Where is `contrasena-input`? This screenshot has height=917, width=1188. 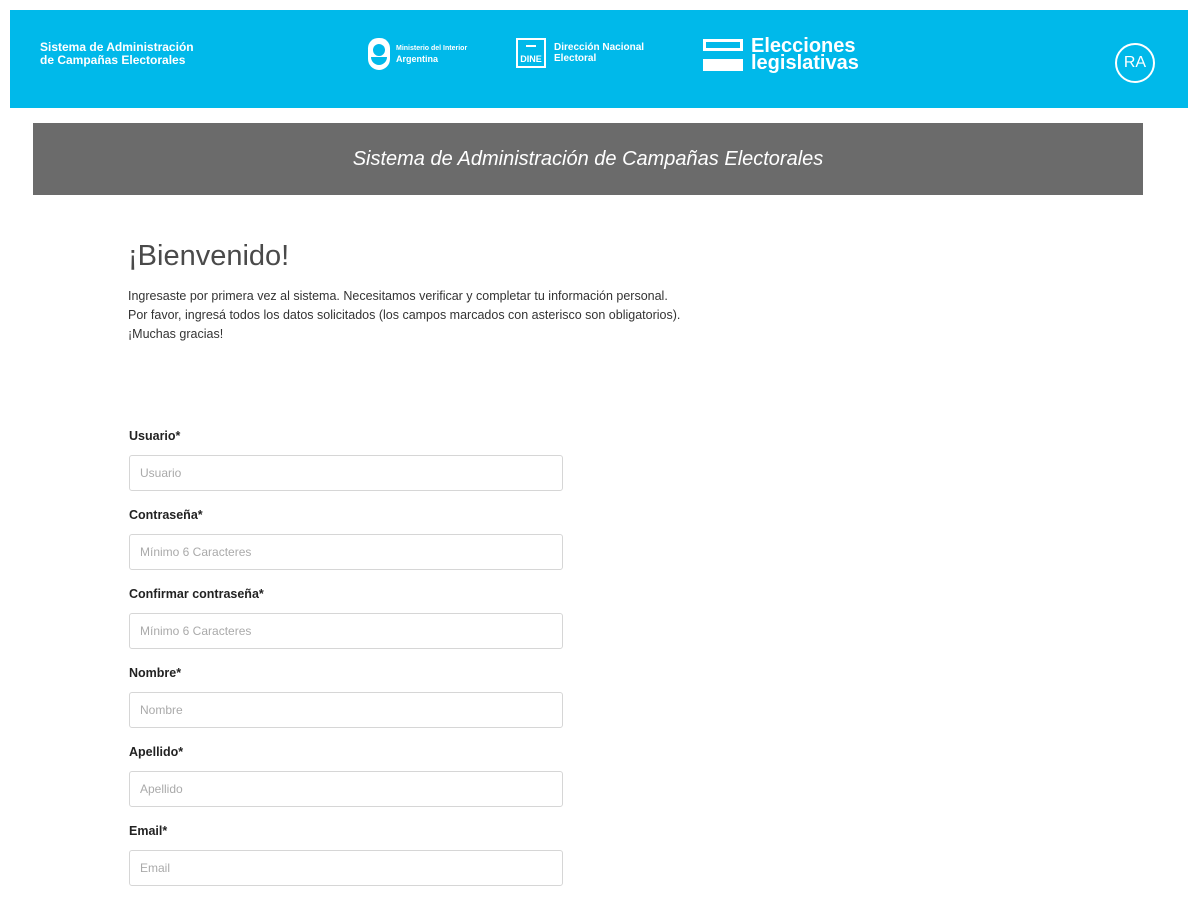
contrasena-input is located at coordinates (346, 552).